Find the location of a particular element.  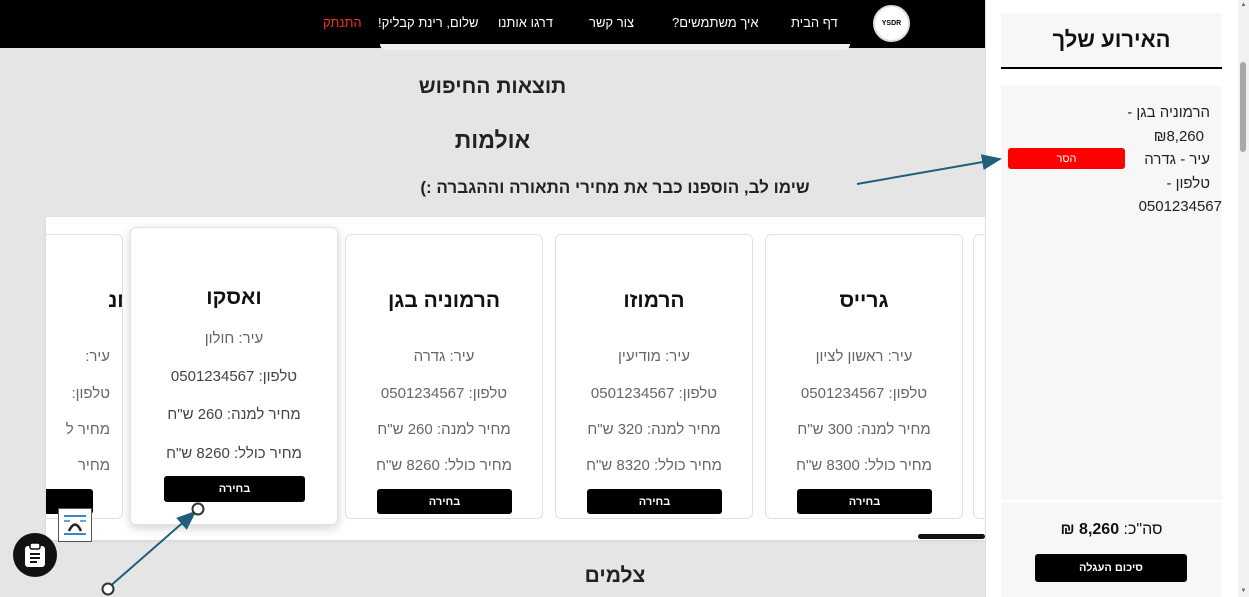

remove-item-button: הסר is located at coordinates (1066, 158).